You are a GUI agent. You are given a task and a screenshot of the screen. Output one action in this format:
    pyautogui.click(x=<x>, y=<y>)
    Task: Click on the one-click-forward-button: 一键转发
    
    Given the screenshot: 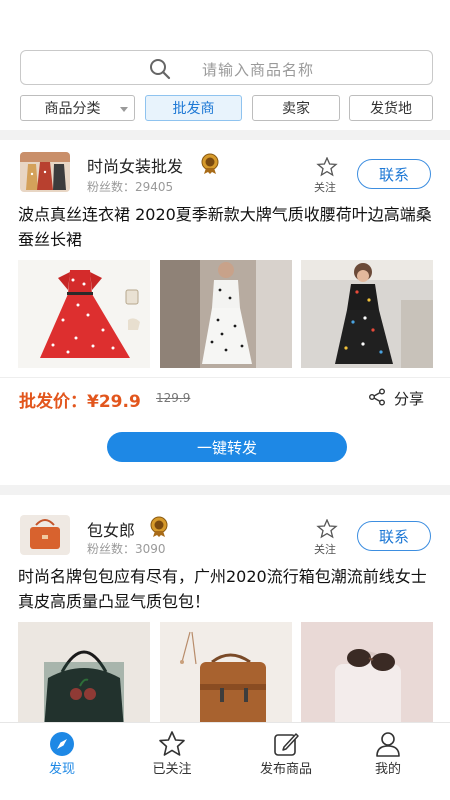 What is the action you would take?
    pyautogui.click(x=227, y=447)
    